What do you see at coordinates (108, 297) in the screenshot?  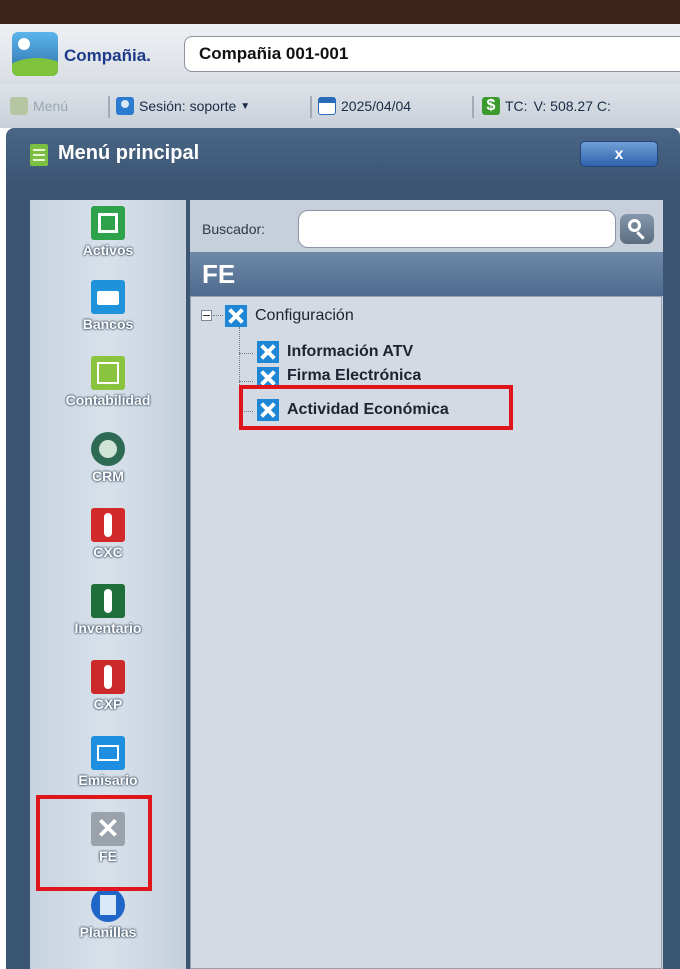 I see `briefcase-icon` at bounding box center [108, 297].